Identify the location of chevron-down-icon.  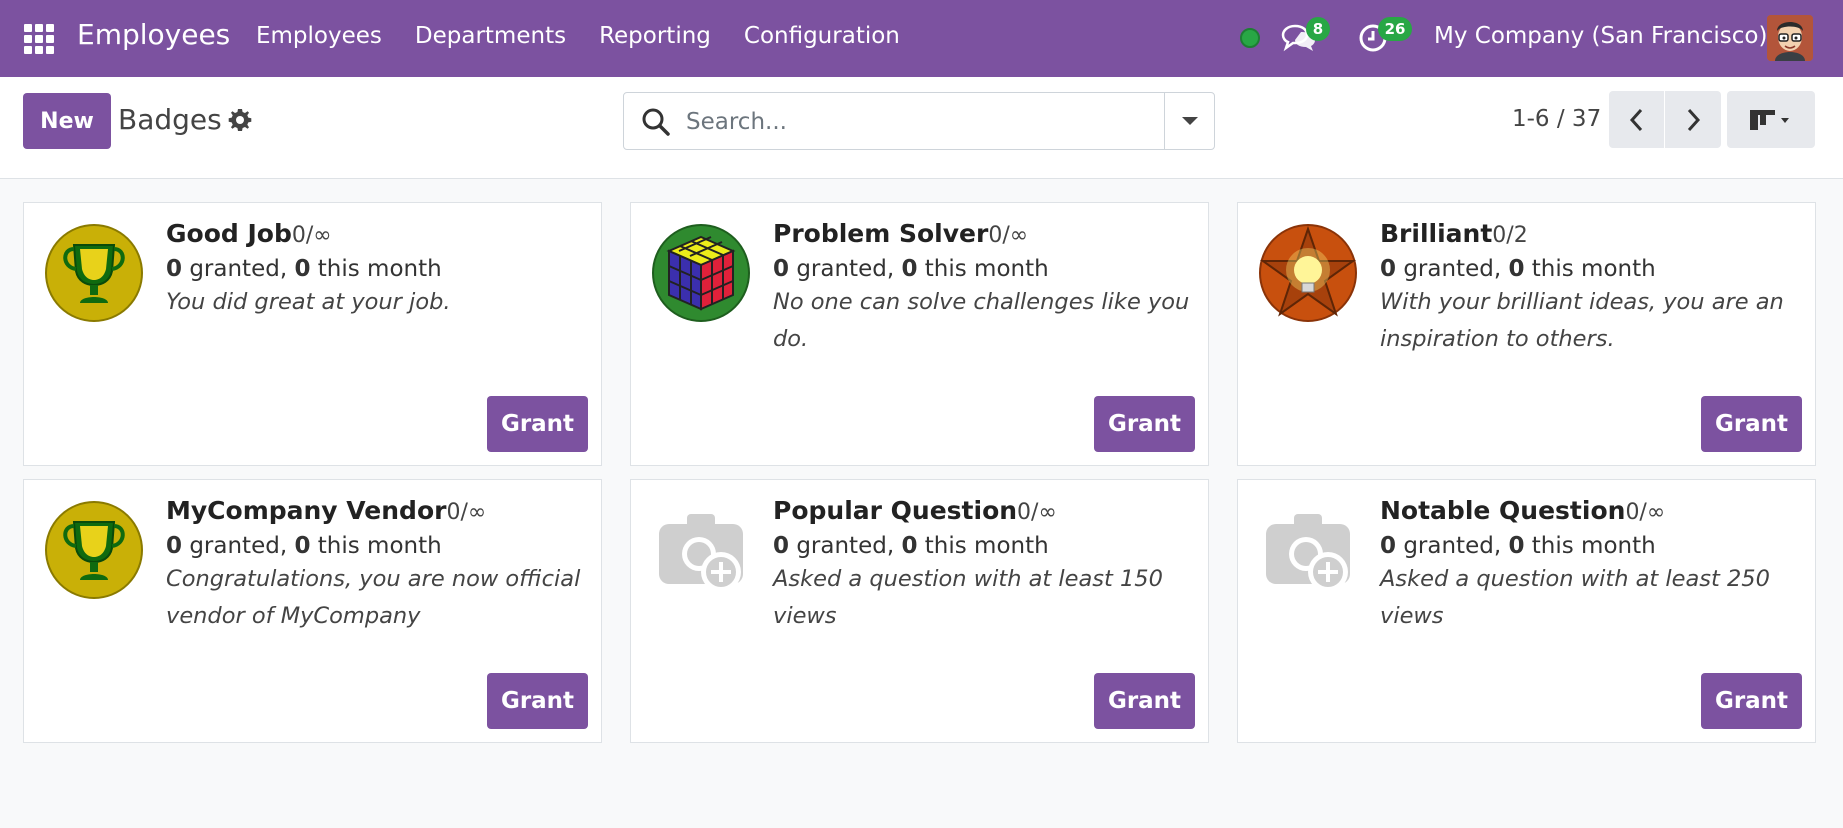
(1189, 121).